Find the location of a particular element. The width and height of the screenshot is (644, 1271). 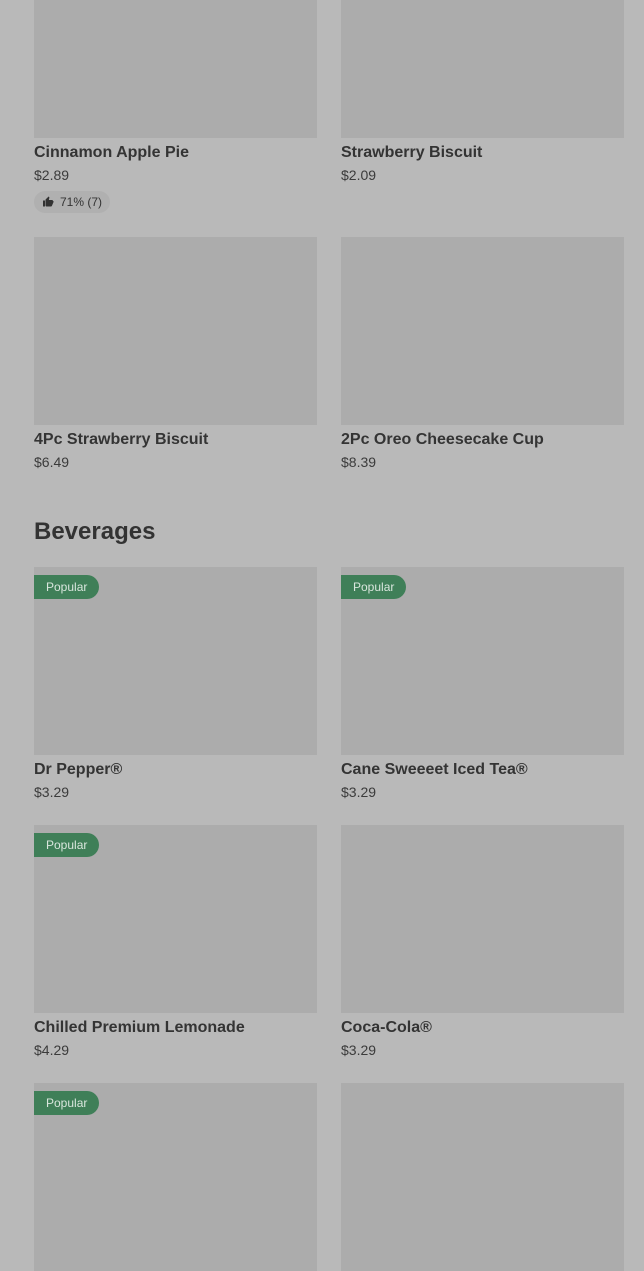

section-title-beverages: Beverages is located at coordinates (95, 531).